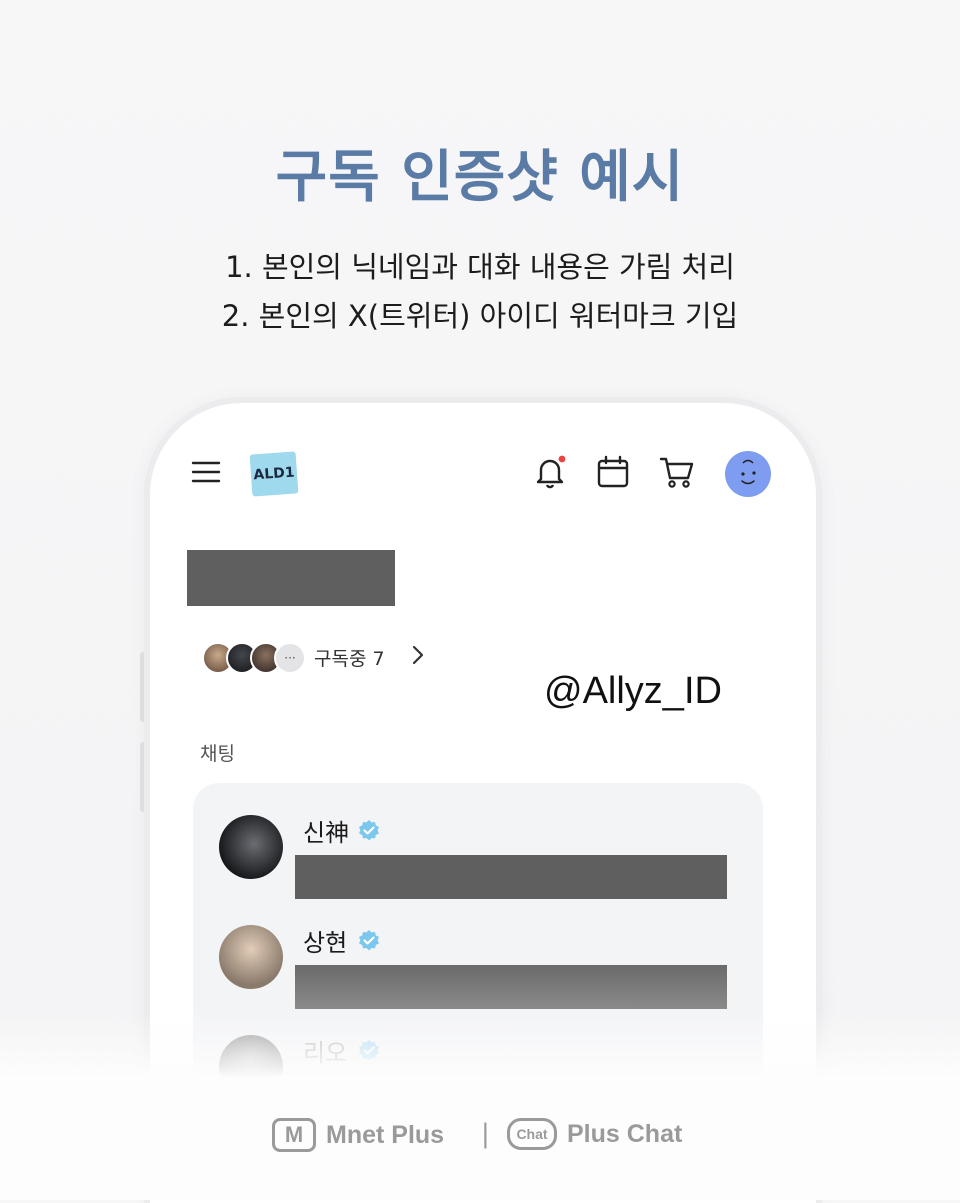 The height and width of the screenshot is (1203, 960). I want to click on profile-avatar, so click(748, 474).